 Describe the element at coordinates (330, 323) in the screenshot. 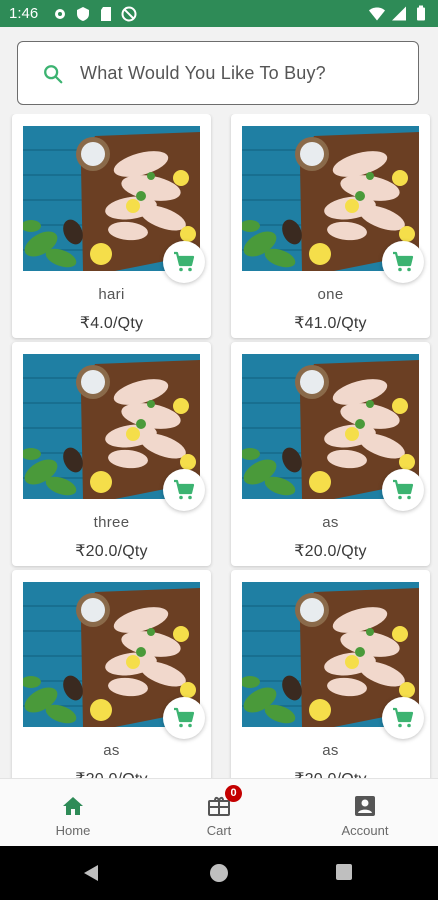

I see `product-price: ₹41.0/Qty` at that location.